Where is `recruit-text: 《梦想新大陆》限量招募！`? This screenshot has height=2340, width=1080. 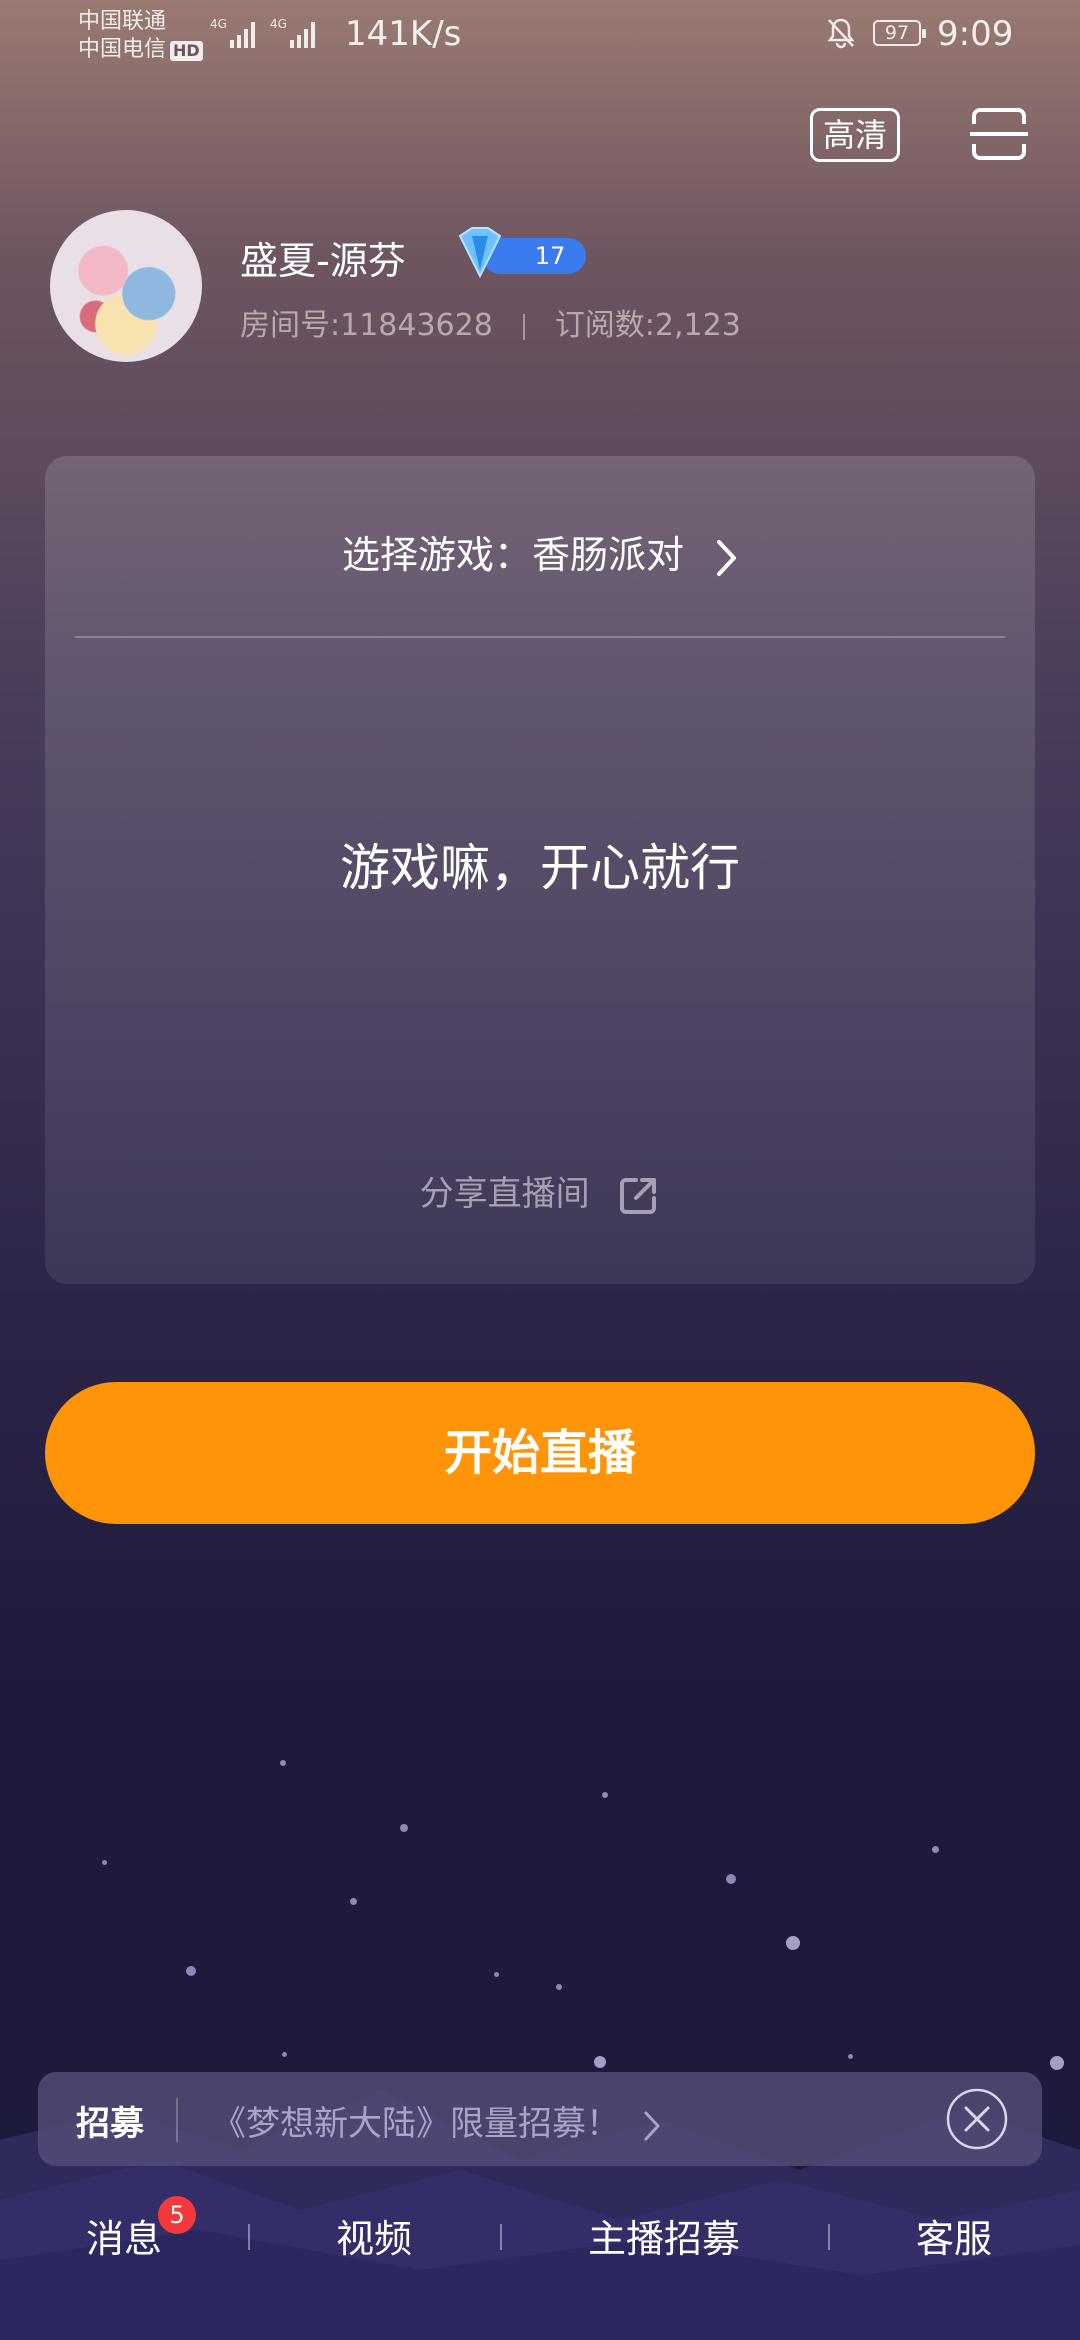
recruit-text: 《梦想新大陆》限量招募！ is located at coordinates (416, 2124).